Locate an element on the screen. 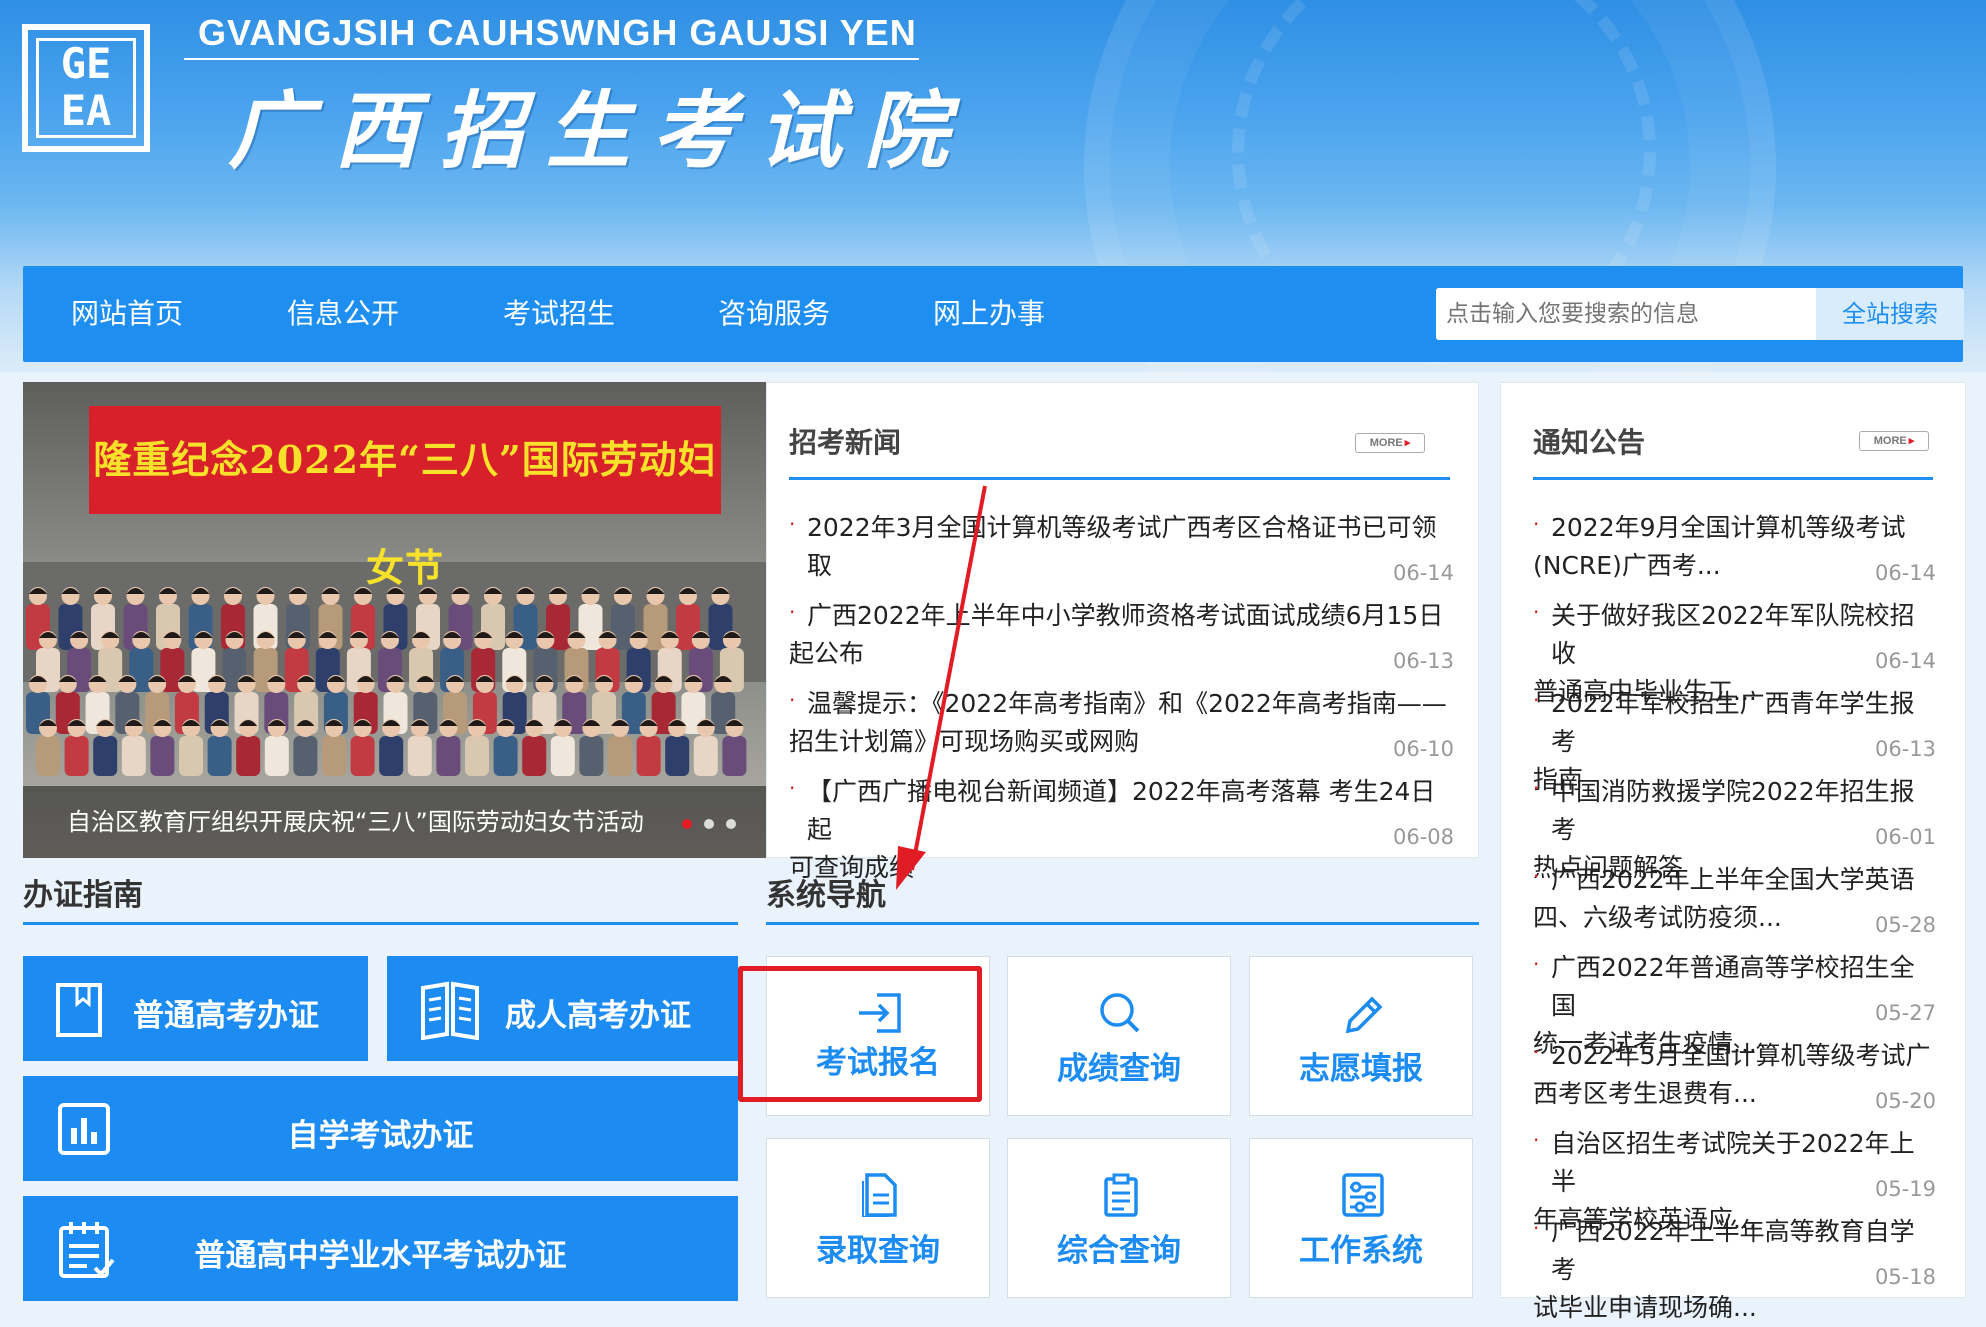 The height and width of the screenshot is (1327, 1986). highlight-box is located at coordinates (860, 1034).